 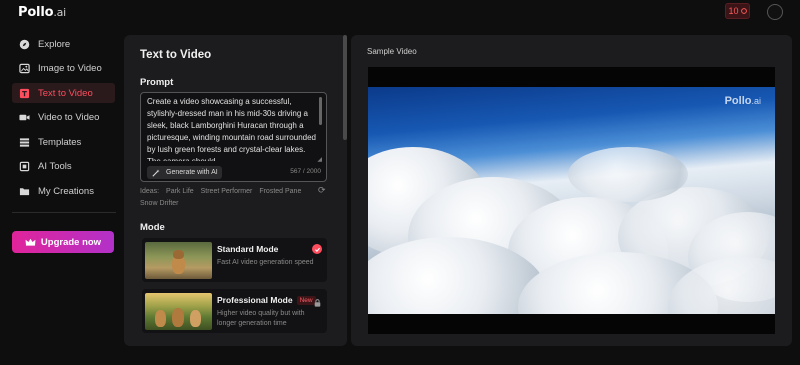 I want to click on lock-icon, so click(x=317, y=303).